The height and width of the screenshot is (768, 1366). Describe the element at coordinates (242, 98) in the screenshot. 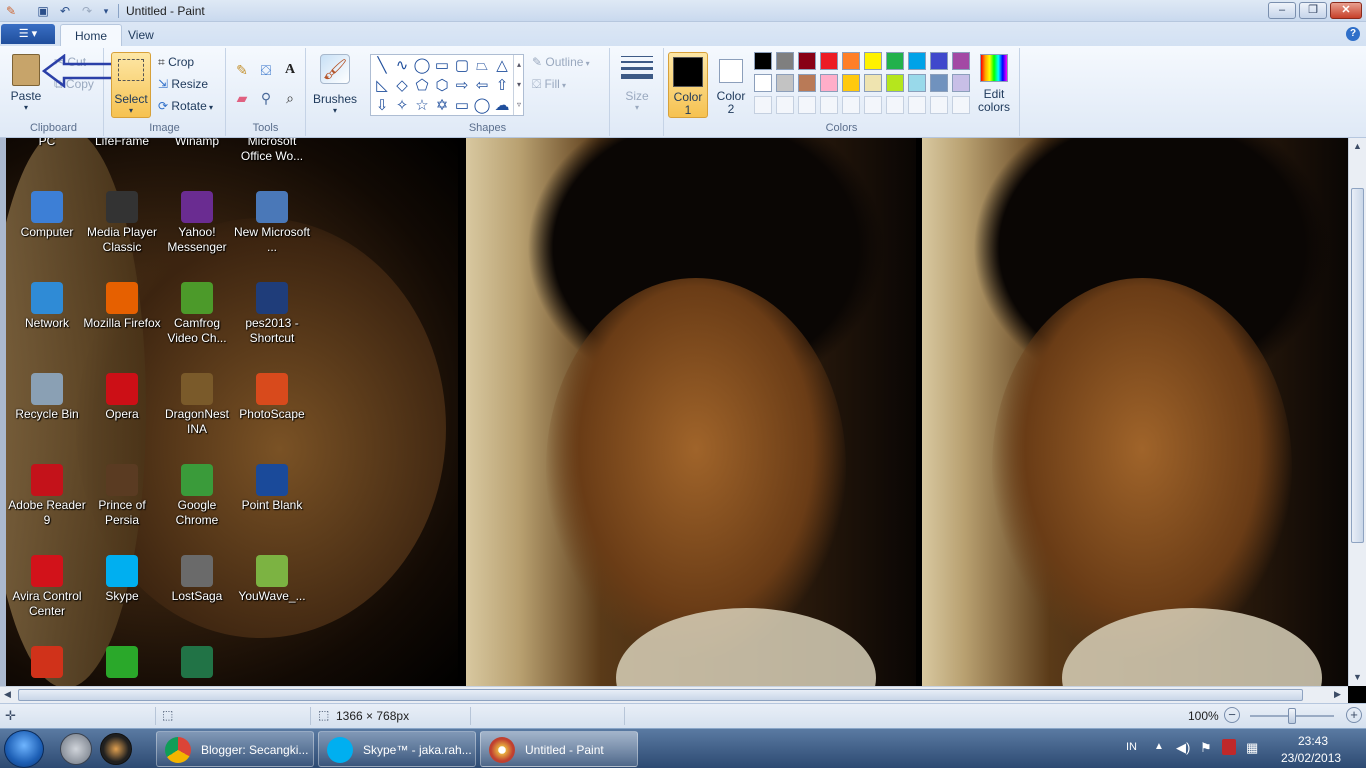

I see `eraser-icon: ▰` at that location.